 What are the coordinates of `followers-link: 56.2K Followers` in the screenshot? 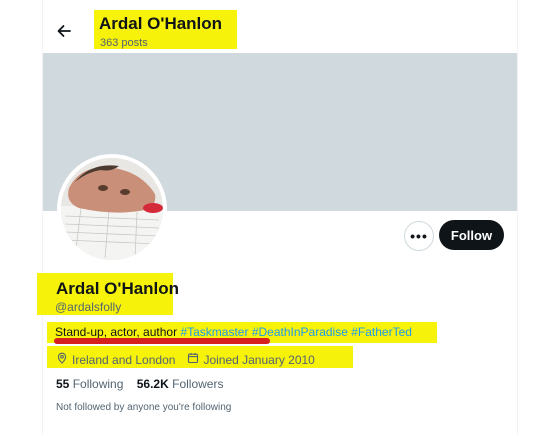 It's located at (180, 384).